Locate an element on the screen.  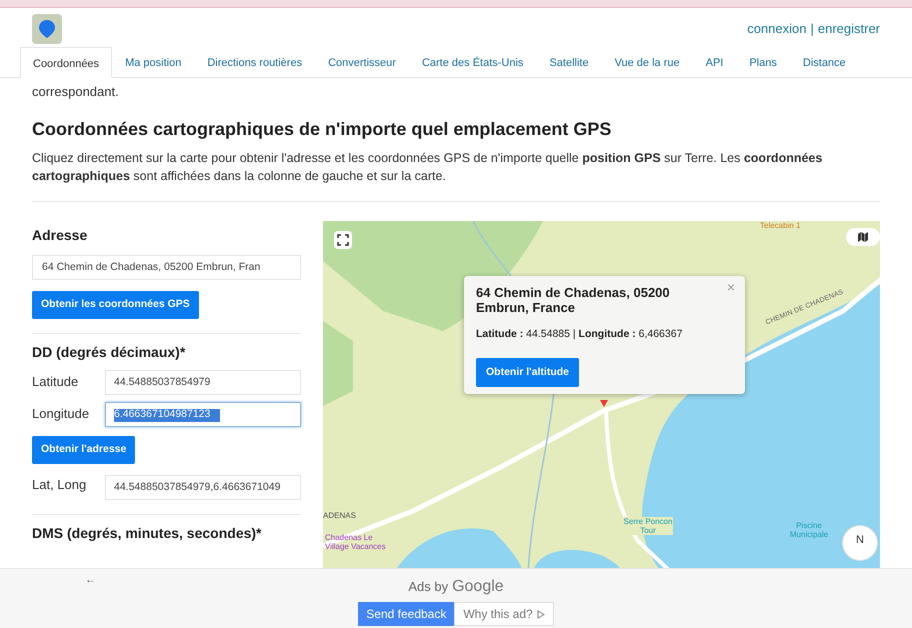
latlong-field: 44.54885037854979,6.4663671049 is located at coordinates (203, 487).